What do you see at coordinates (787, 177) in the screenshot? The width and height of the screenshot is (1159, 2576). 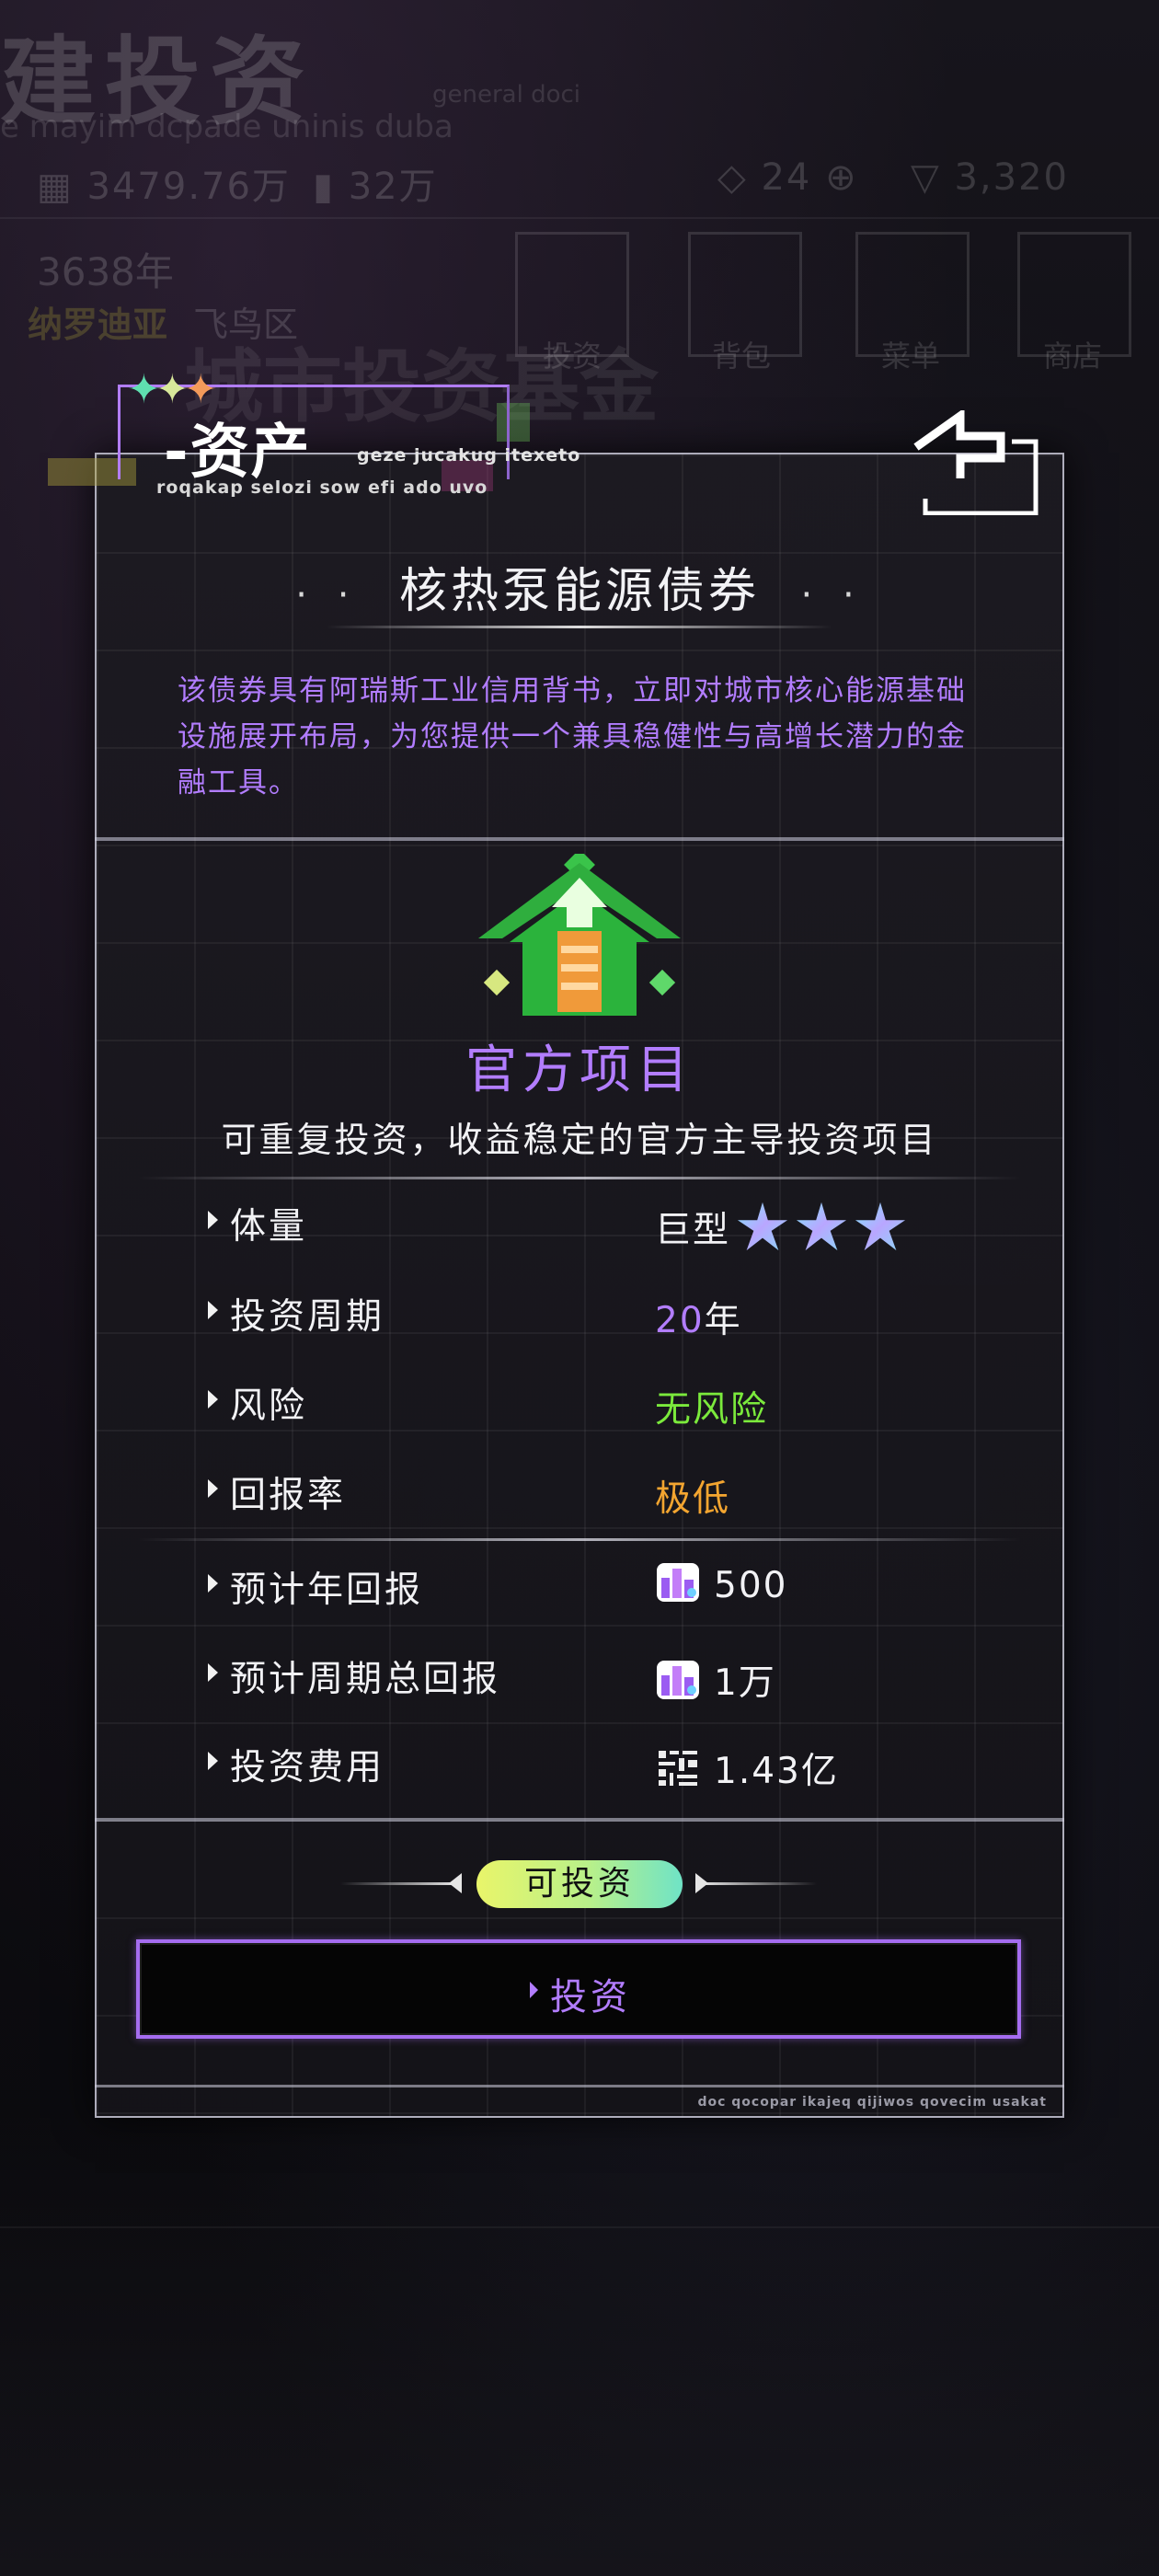 I see `bg-gems-counter: ◇ 24 ⊕` at bounding box center [787, 177].